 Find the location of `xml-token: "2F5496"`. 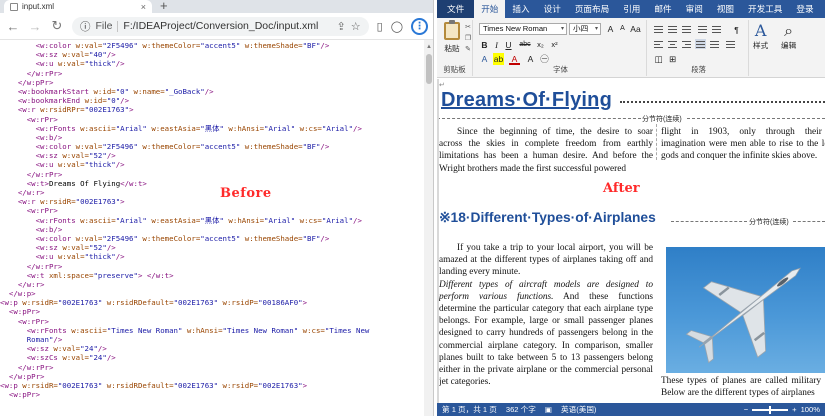

xml-token: "2F5496" is located at coordinates (120, 147).